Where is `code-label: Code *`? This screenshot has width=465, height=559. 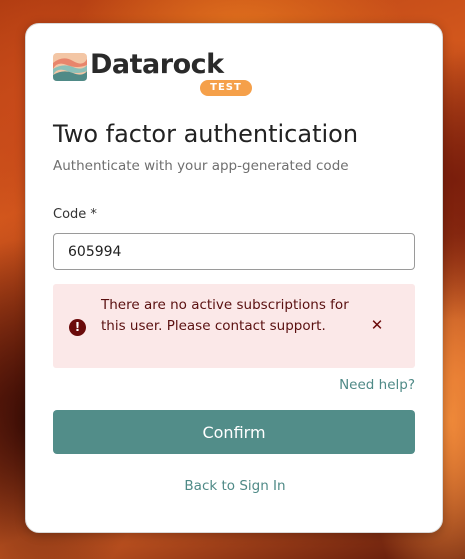
code-label: Code * is located at coordinates (75, 214).